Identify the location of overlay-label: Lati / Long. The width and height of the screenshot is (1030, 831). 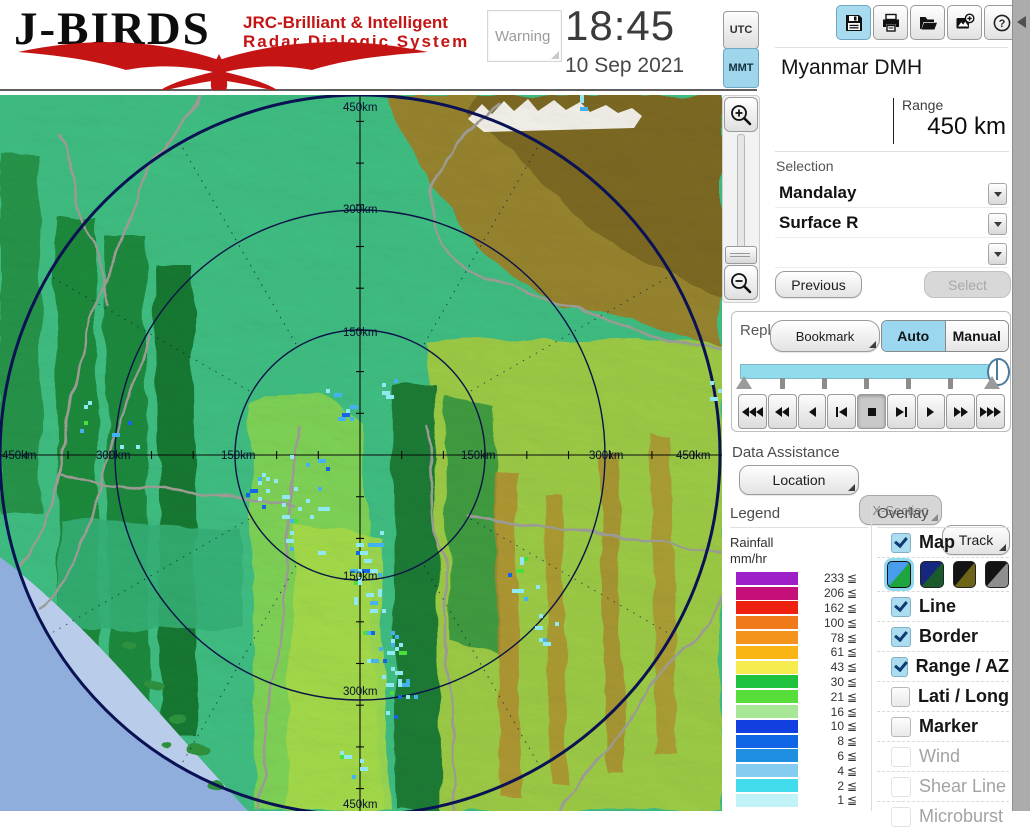
(963, 696).